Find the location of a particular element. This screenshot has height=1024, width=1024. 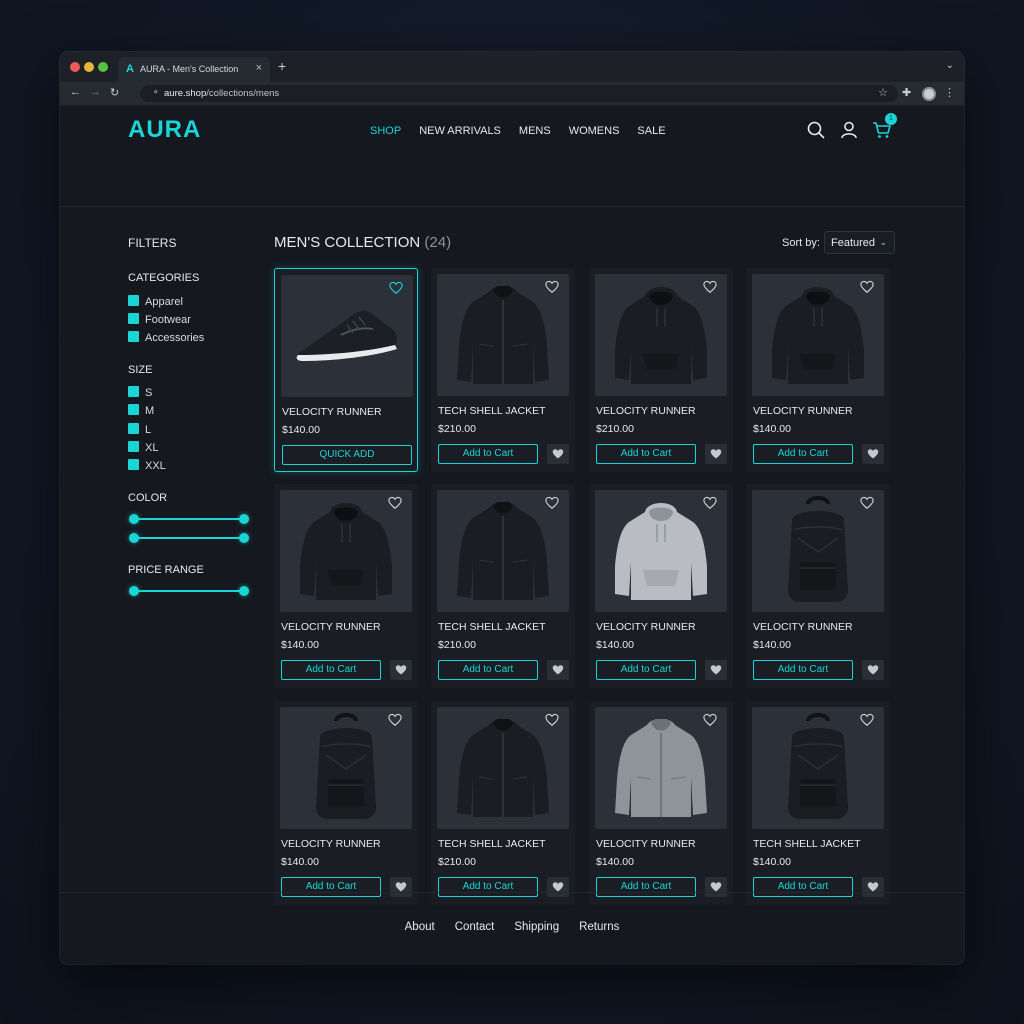

filter-option-size-s: S is located at coordinates (140, 393).